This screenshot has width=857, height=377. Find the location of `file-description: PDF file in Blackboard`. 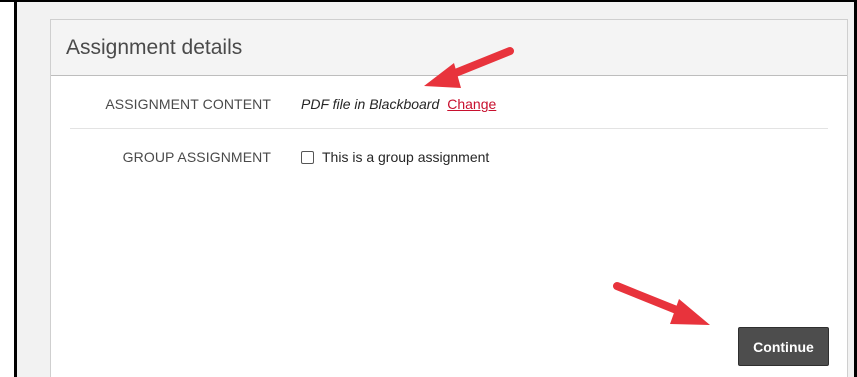

file-description: PDF file in Blackboard is located at coordinates (370, 104).